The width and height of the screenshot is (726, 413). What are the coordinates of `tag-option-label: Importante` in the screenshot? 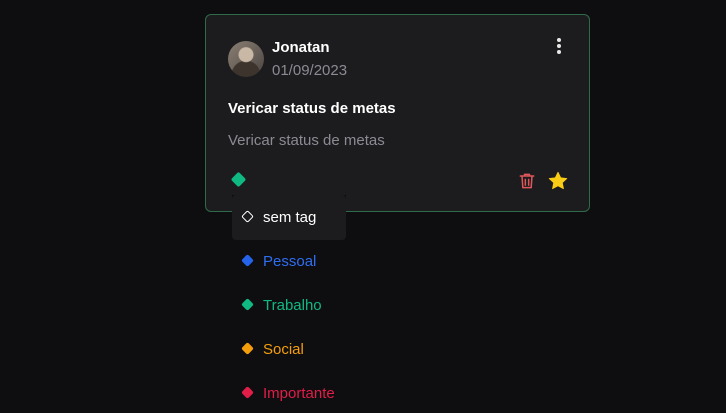 It's located at (299, 393).